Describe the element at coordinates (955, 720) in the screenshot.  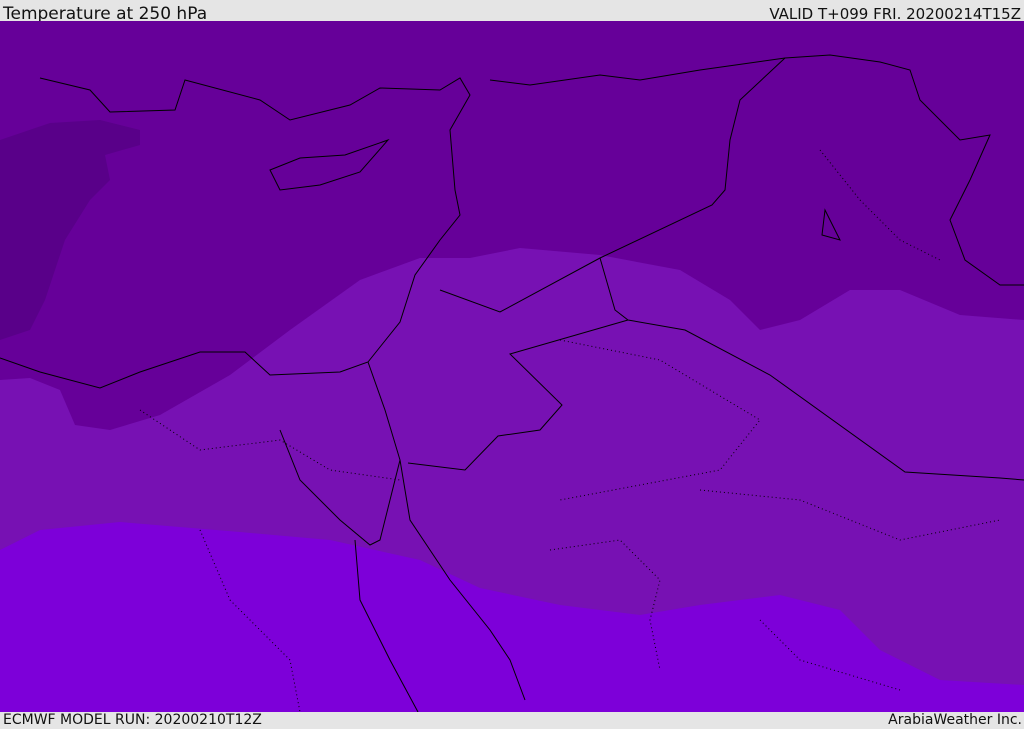
I see `credit: ArabiaWeather Inc.` at that location.